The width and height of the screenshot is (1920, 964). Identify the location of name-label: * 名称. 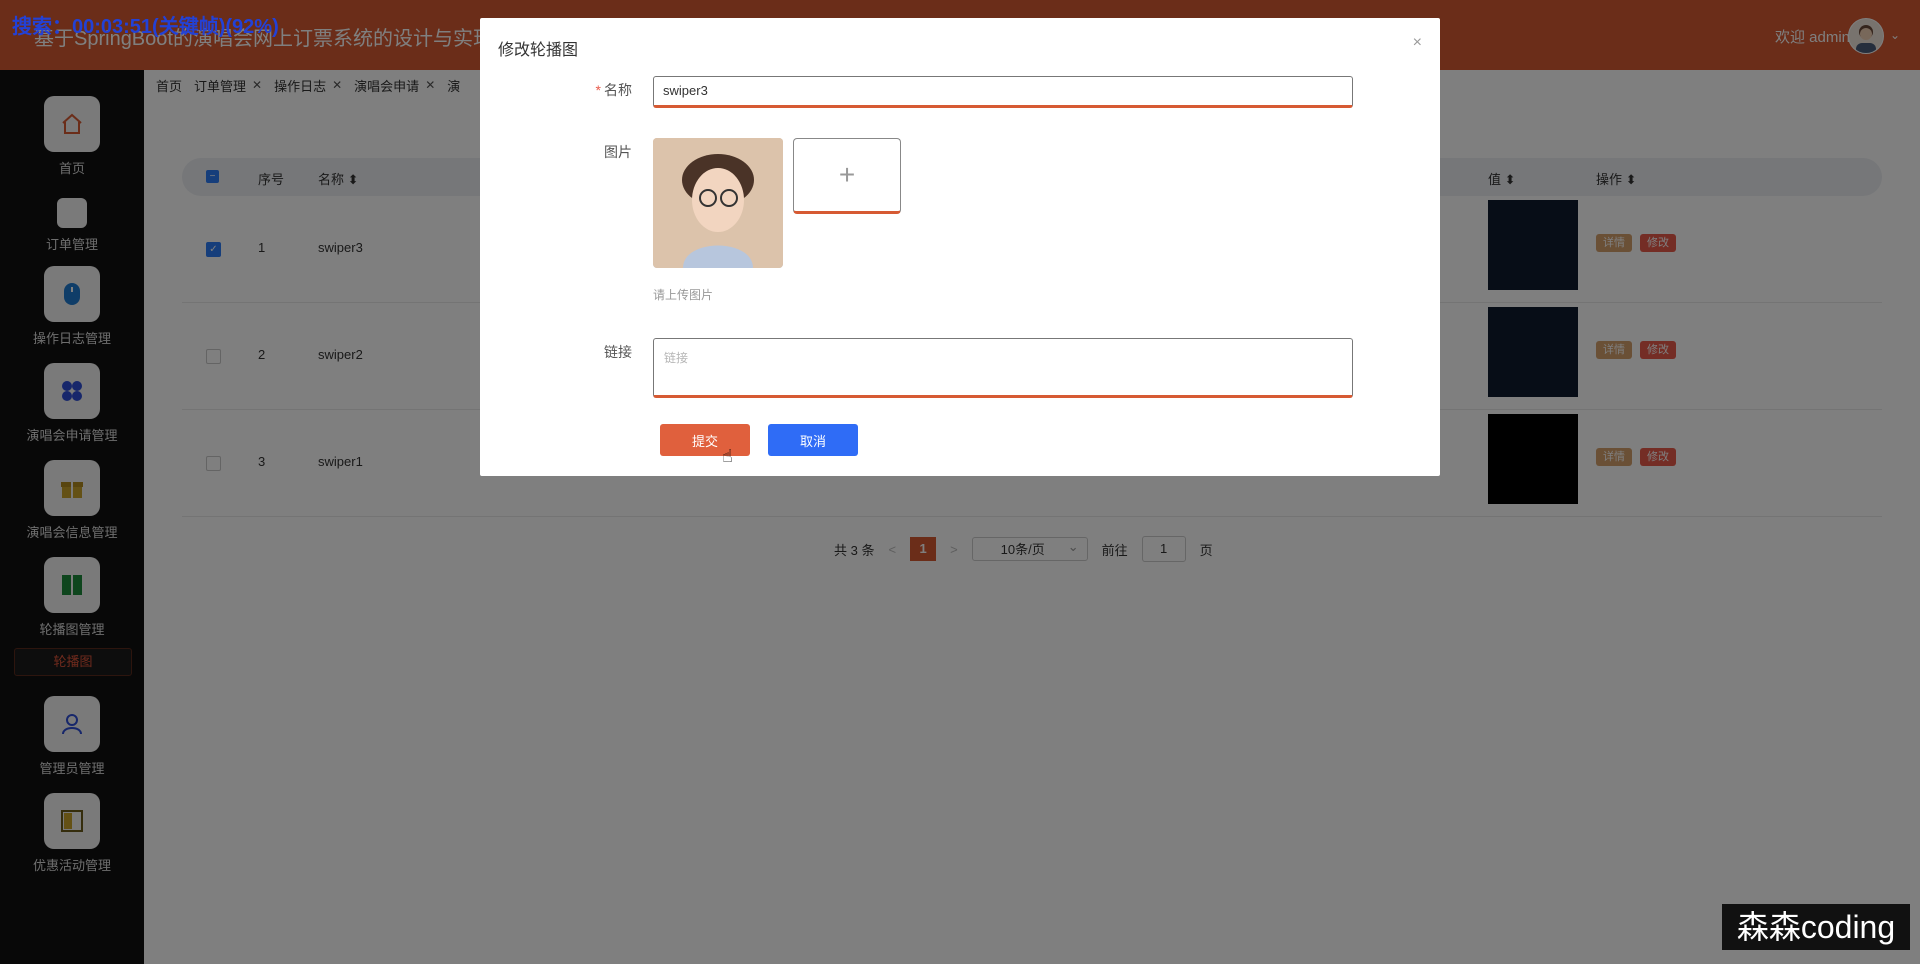
(613, 90).